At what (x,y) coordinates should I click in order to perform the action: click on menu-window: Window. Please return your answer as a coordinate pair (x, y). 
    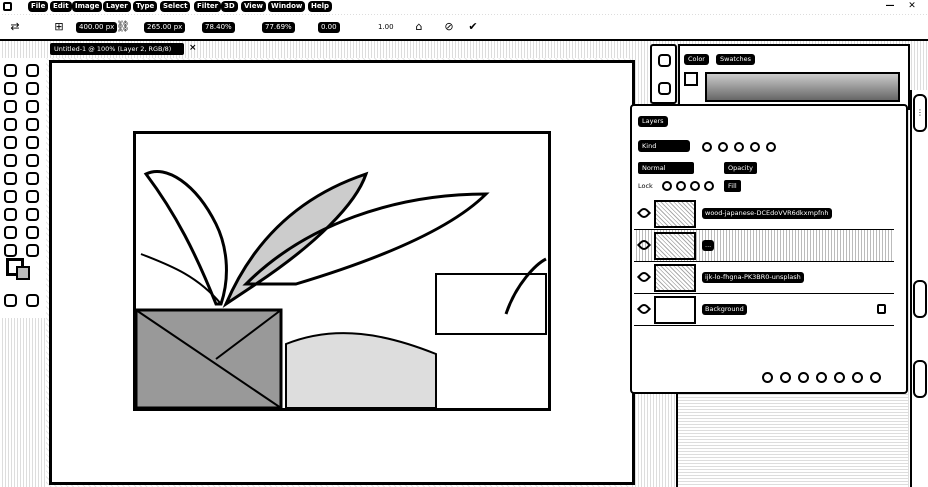
    Looking at the image, I should click on (287, 6).